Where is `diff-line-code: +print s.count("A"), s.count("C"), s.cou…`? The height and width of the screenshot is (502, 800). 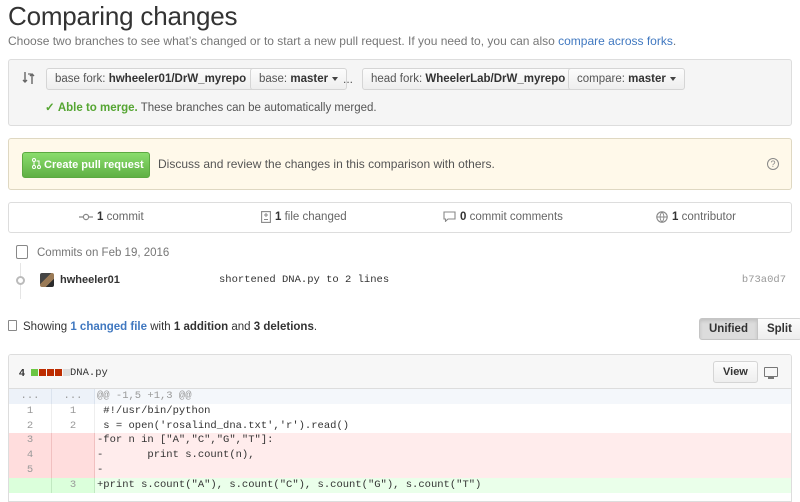 diff-line-code: +print s.count("A"), s.count("C"), s.cou… is located at coordinates (289, 484).